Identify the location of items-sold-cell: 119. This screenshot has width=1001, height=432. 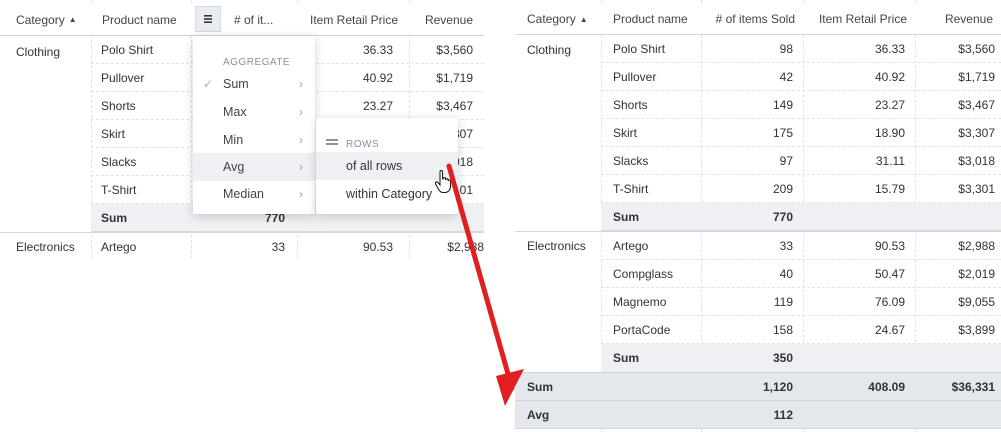
(783, 301).